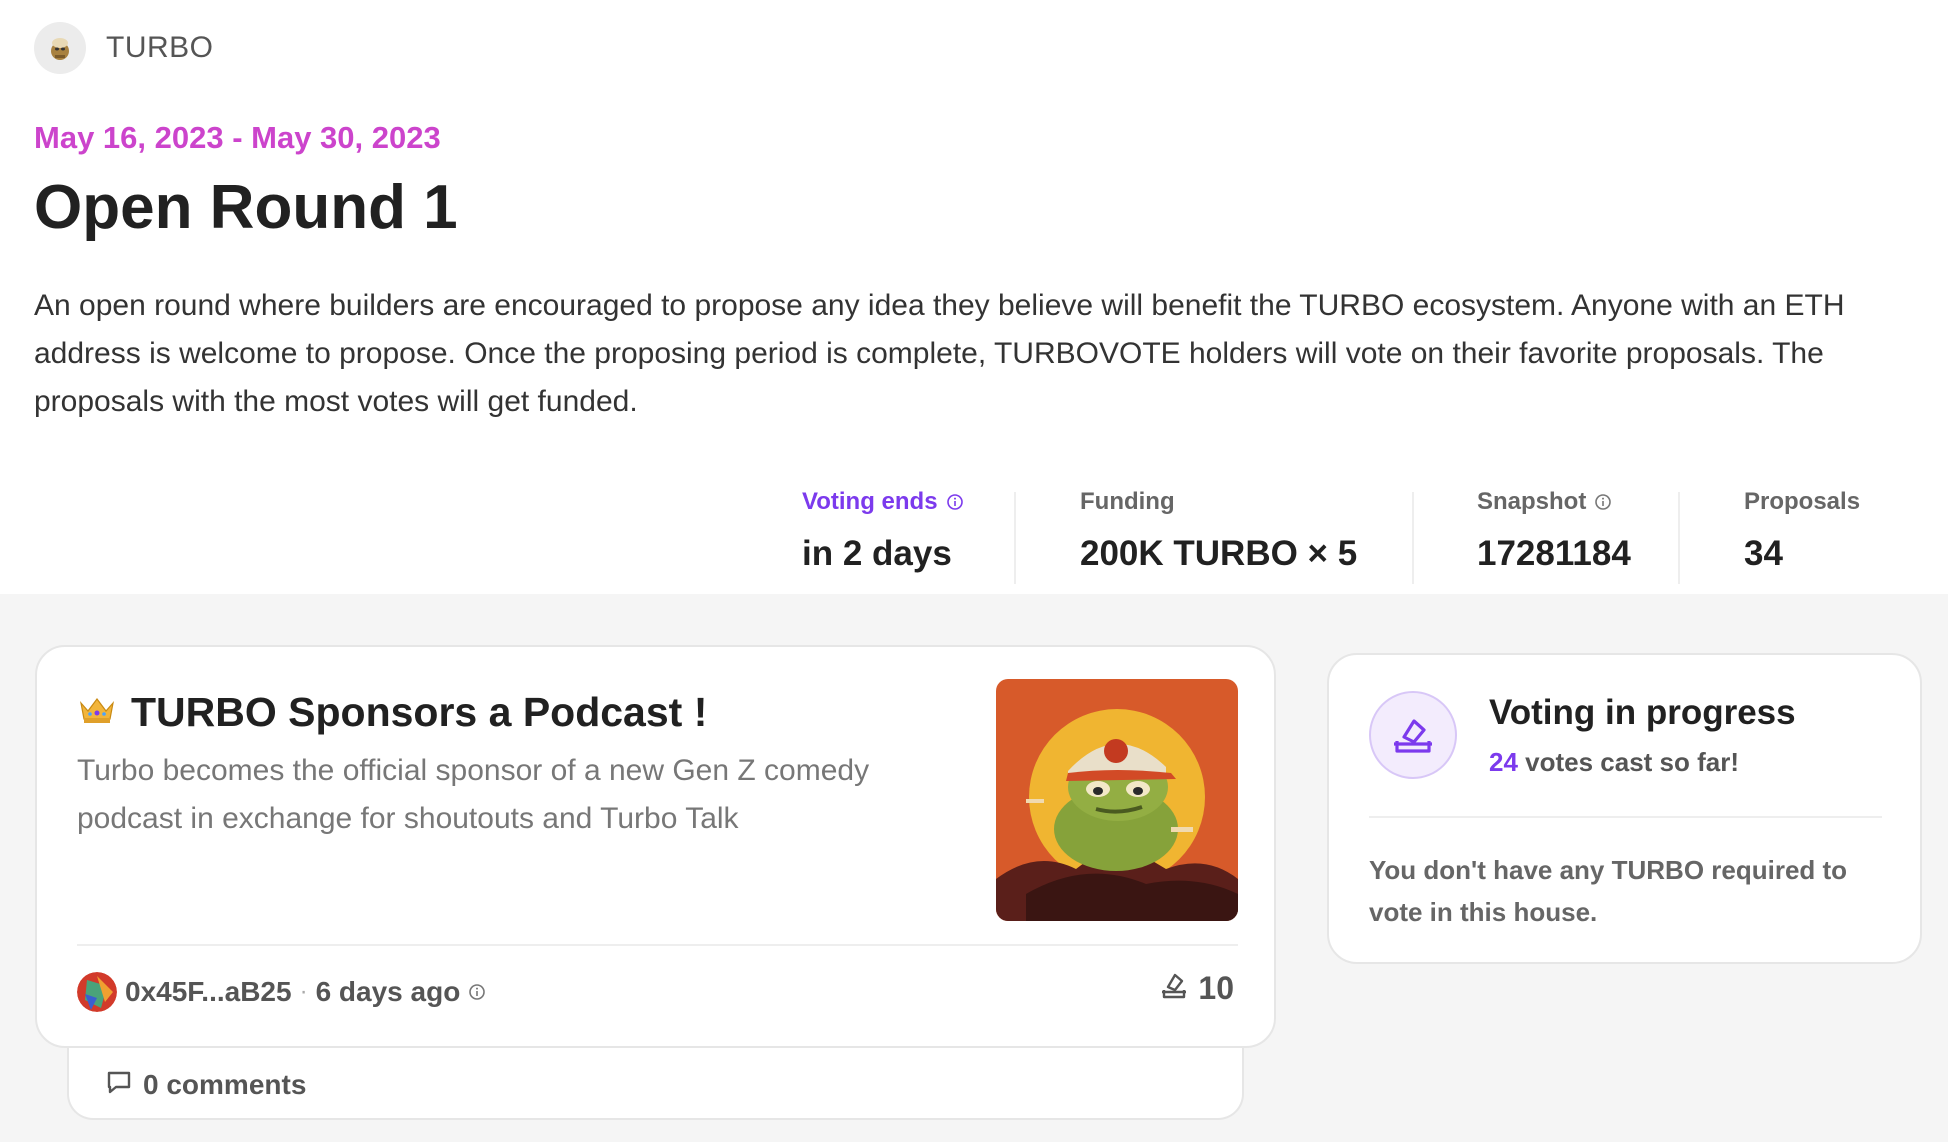 The height and width of the screenshot is (1142, 1948). I want to click on proposal-time-ago: 6 days ago, so click(388, 991).